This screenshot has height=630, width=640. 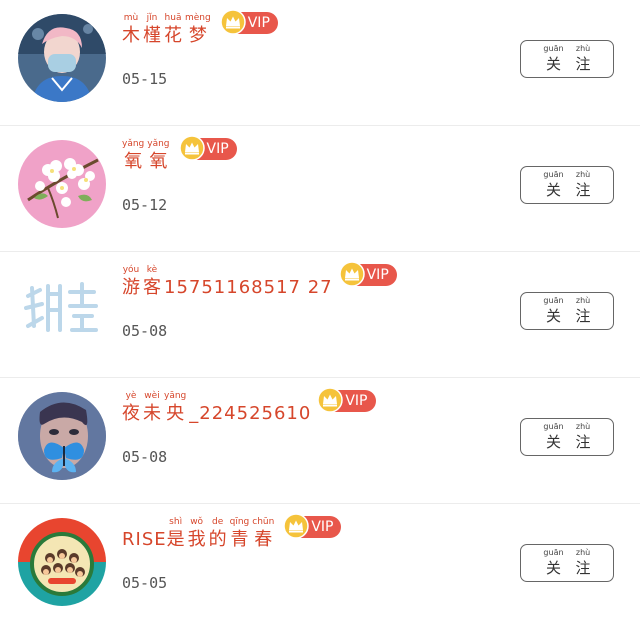 I want to click on username-line: yǎng 氧 yǎng 氧 VIP, so click(x=179, y=154).